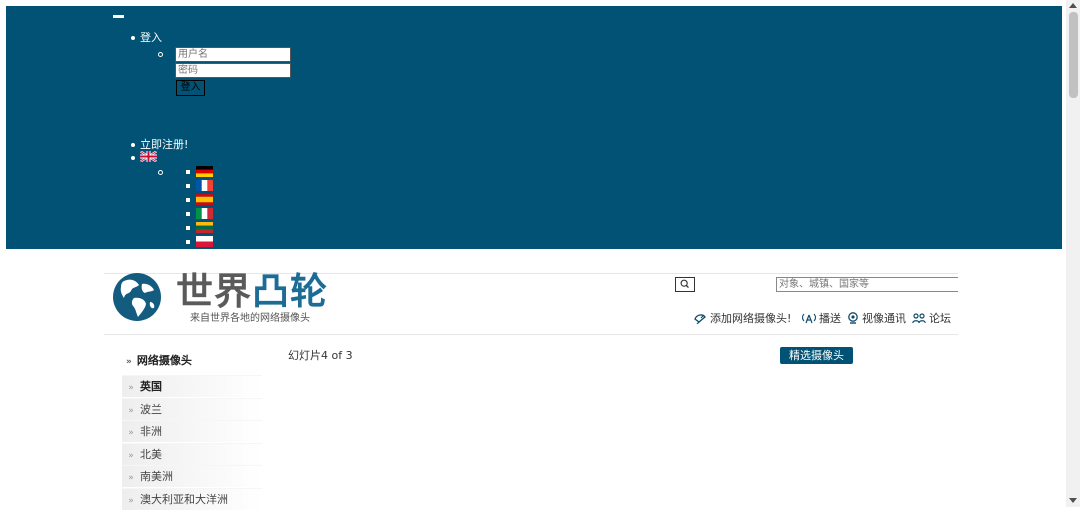  What do you see at coordinates (184, 499) in the screenshot?
I see `sidebar-item-label: 澳大利亚和大洋洲` at bounding box center [184, 499].